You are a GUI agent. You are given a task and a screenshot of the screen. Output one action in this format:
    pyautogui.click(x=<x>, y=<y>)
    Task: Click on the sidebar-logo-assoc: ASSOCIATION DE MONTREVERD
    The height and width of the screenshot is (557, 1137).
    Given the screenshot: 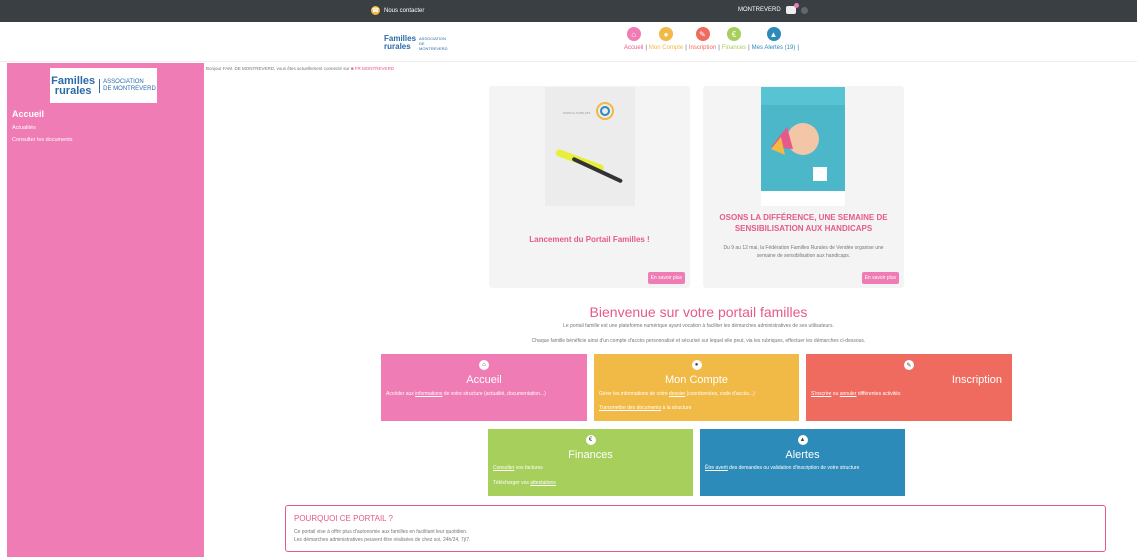 What is the action you would take?
    pyautogui.click(x=127, y=85)
    